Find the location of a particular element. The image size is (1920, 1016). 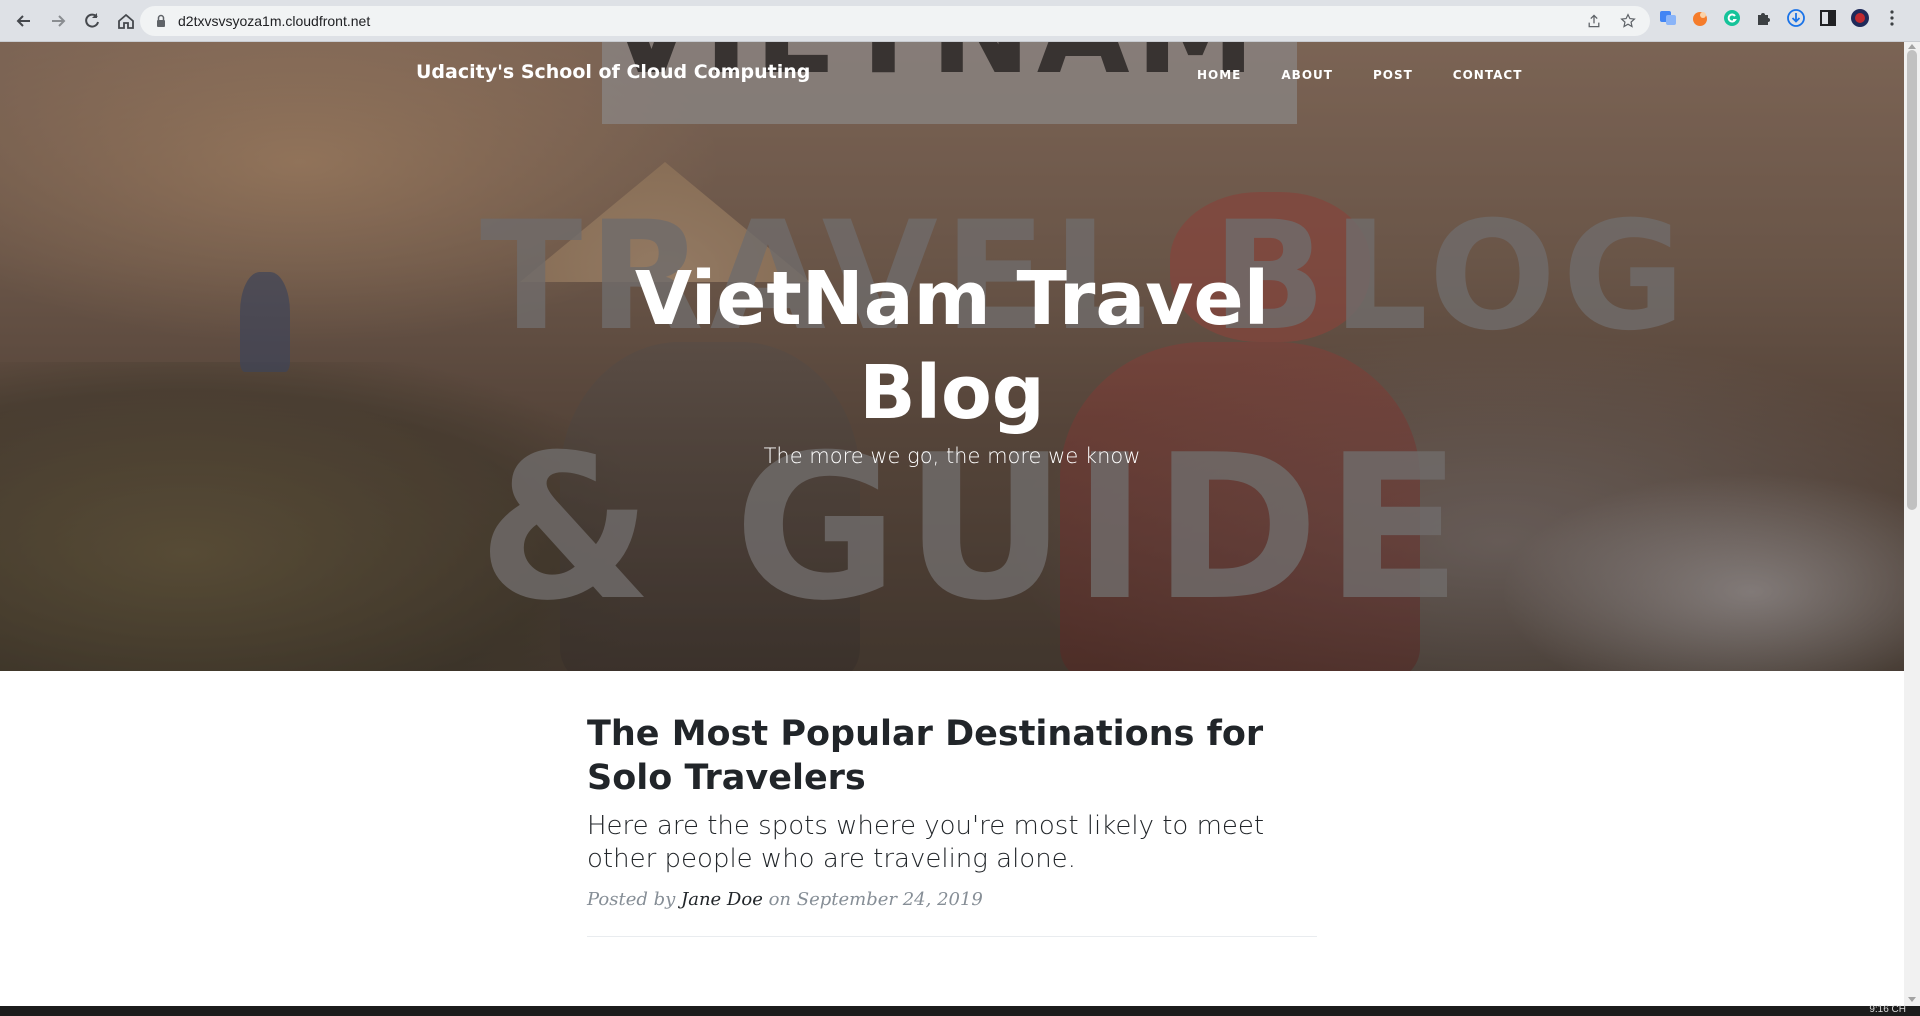

nav-post: POST is located at coordinates (1393, 75).